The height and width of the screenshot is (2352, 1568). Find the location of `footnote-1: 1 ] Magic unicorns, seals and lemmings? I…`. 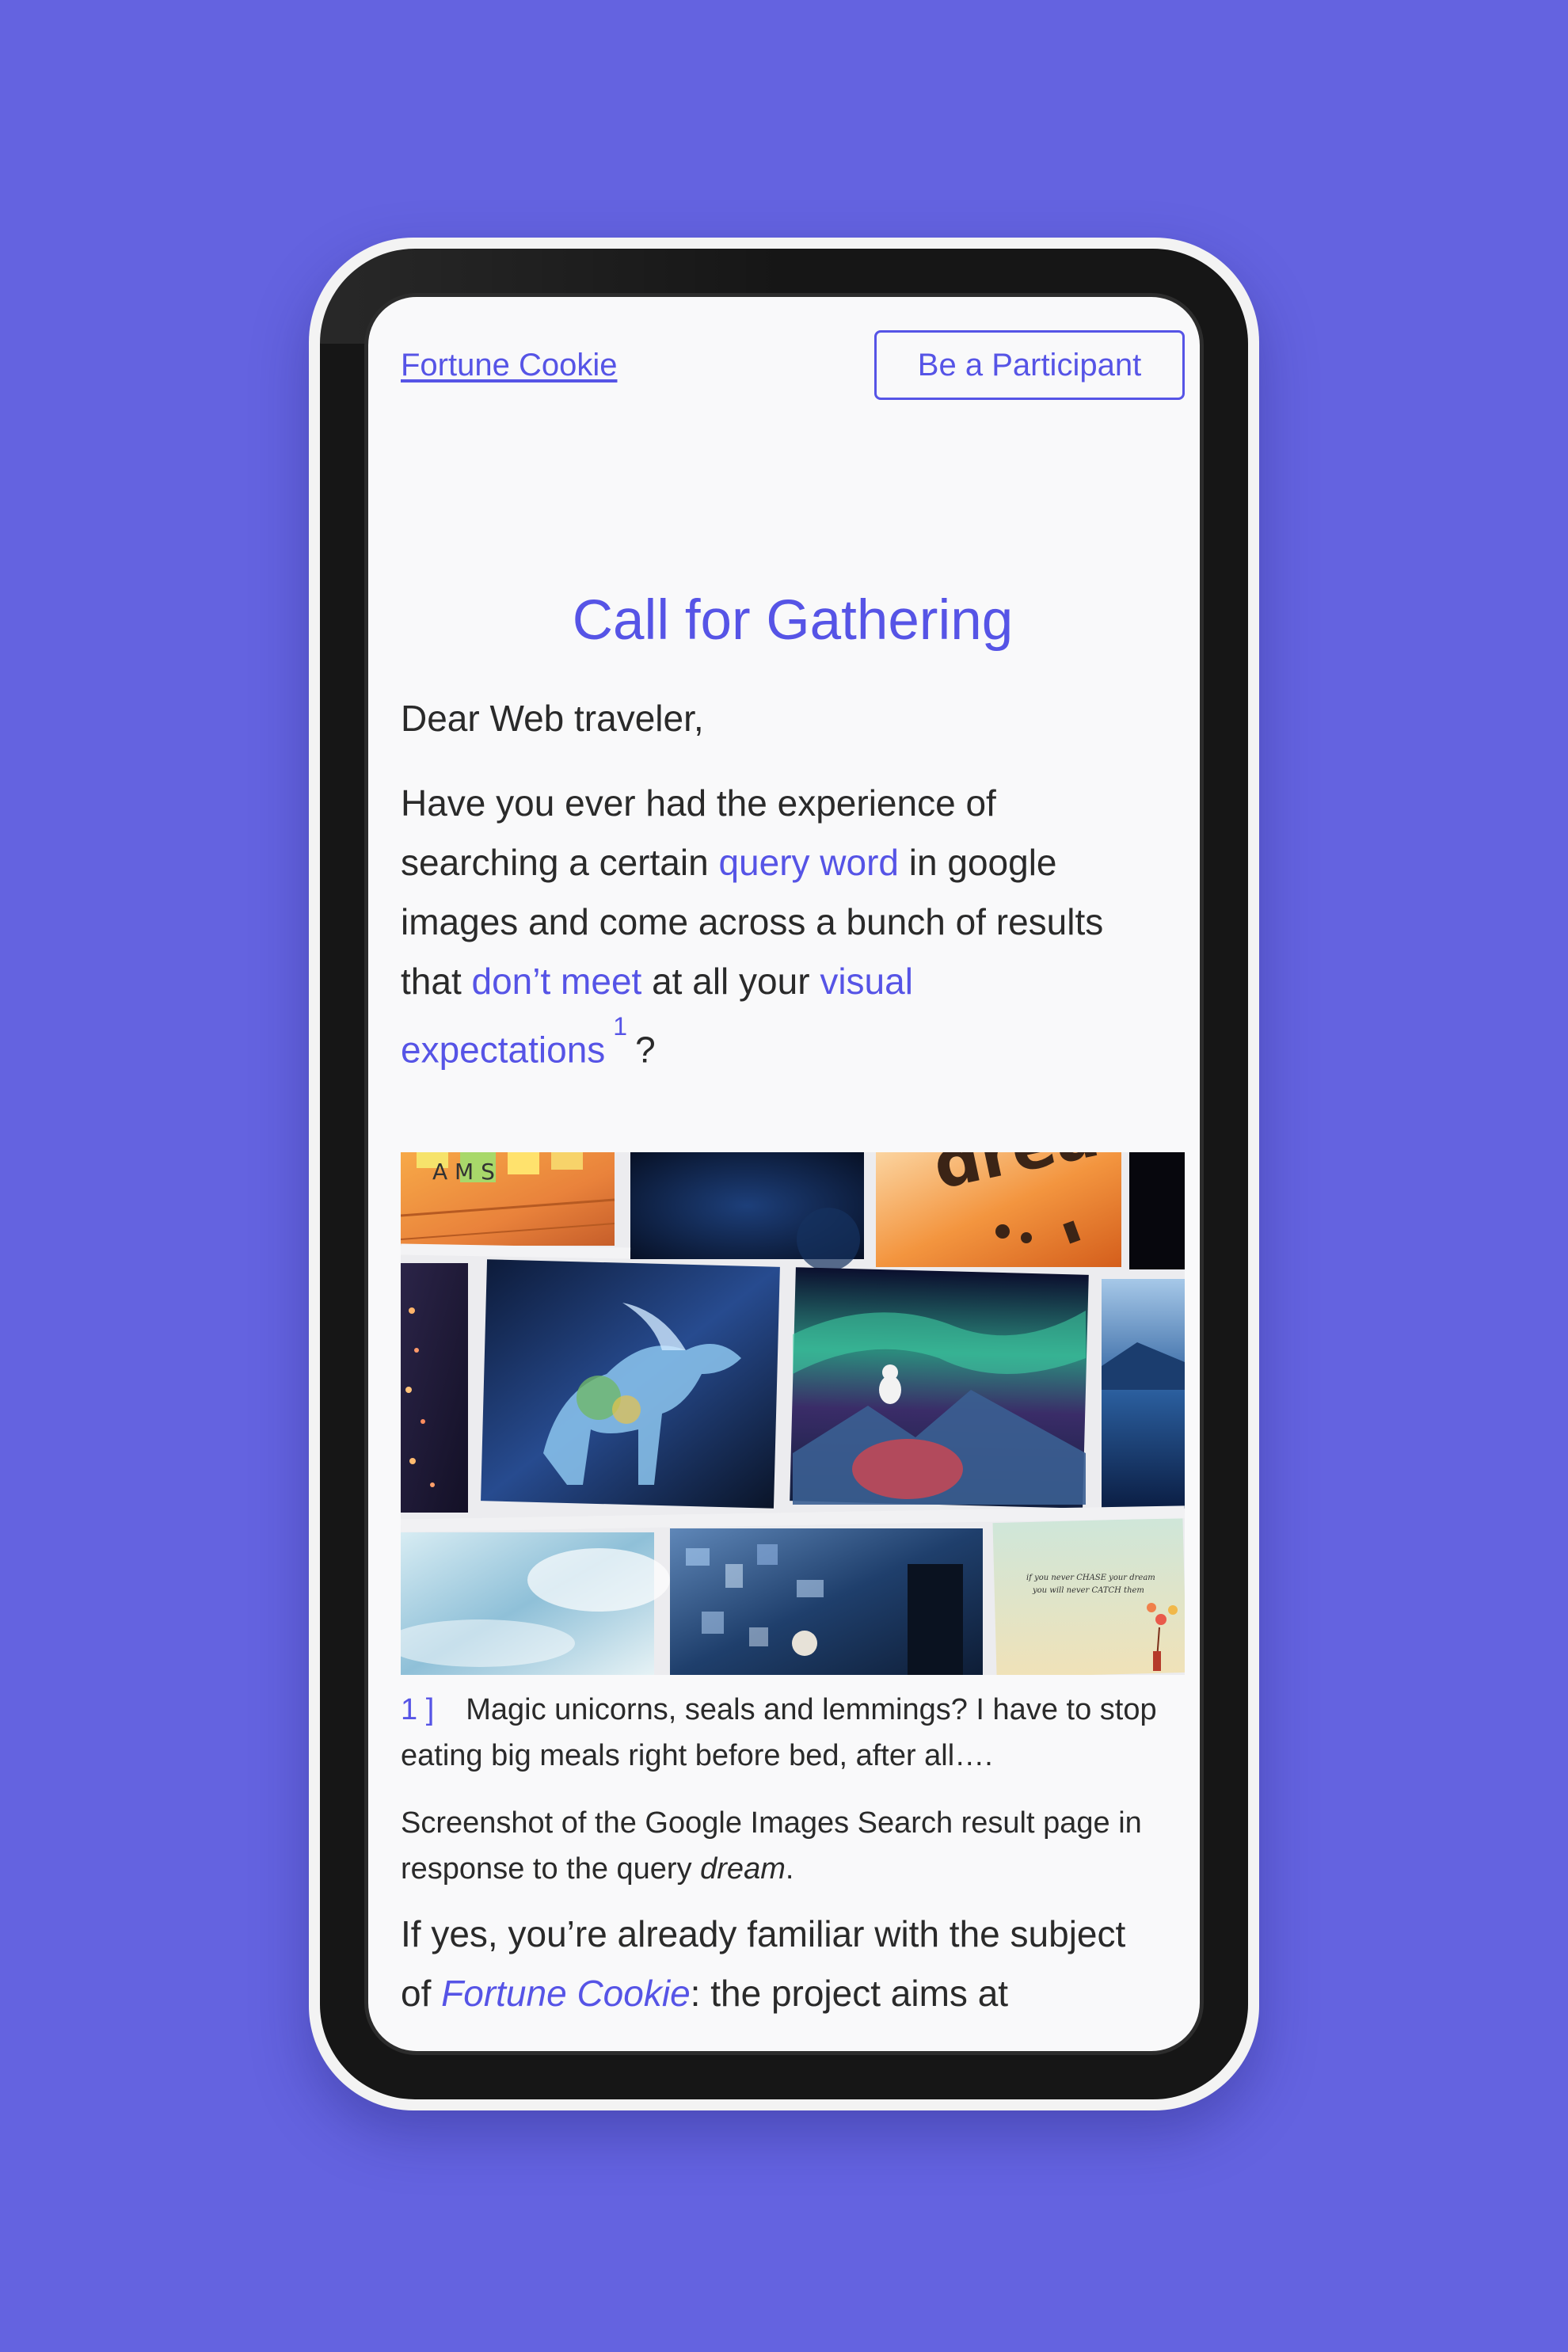

footnote-1: 1 ] Magic unicorns, seals and lemmings? I… is located at coordinates (793, 1733).